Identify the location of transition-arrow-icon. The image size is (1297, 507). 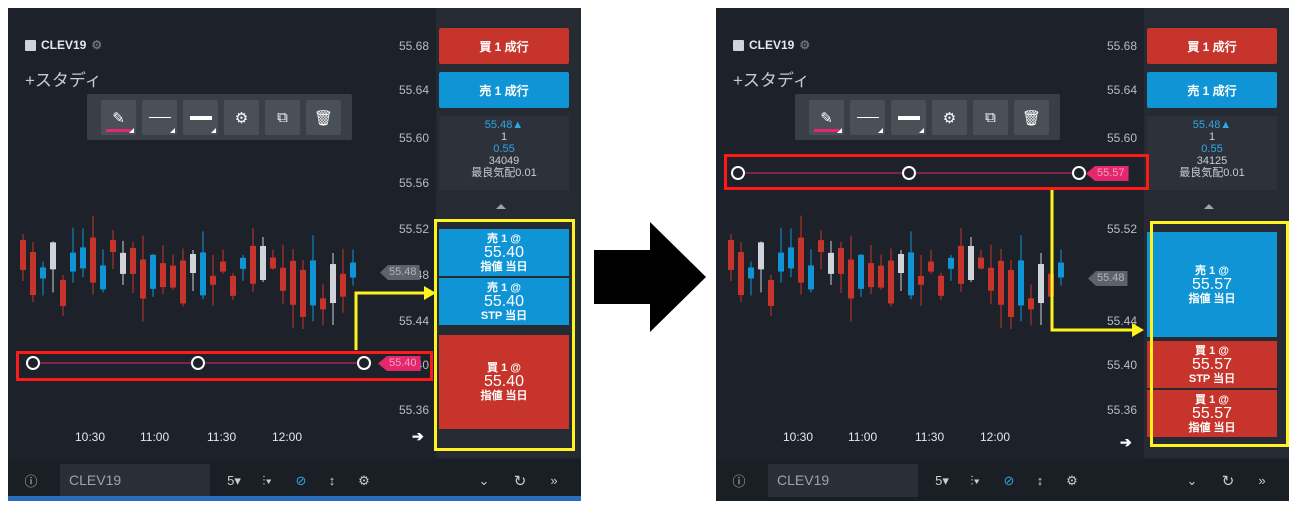
(650, 277).